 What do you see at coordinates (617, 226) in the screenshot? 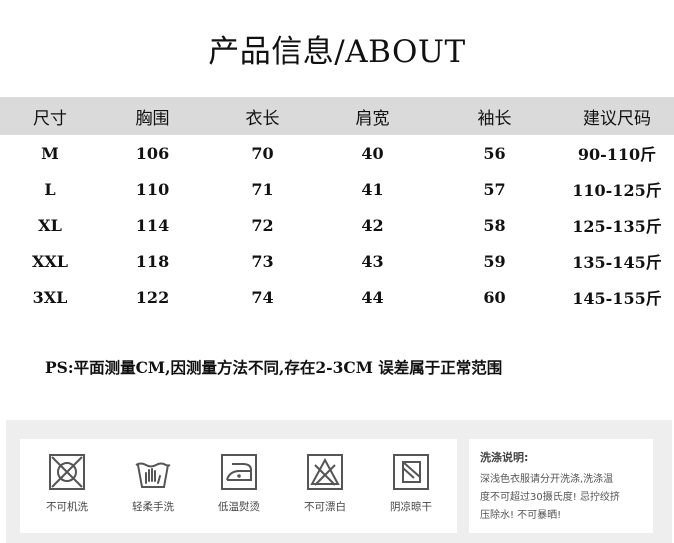
I see `cell-recommended: 125-135斤` at bounding box center [617, 226].